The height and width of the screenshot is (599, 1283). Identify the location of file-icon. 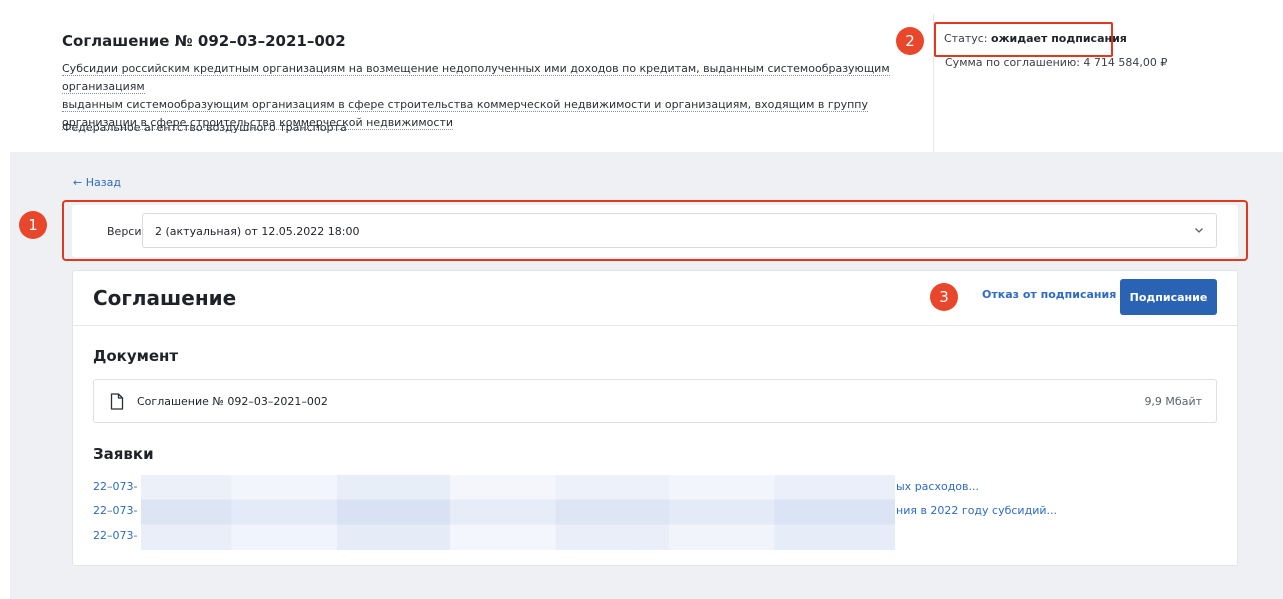
(117, 401).